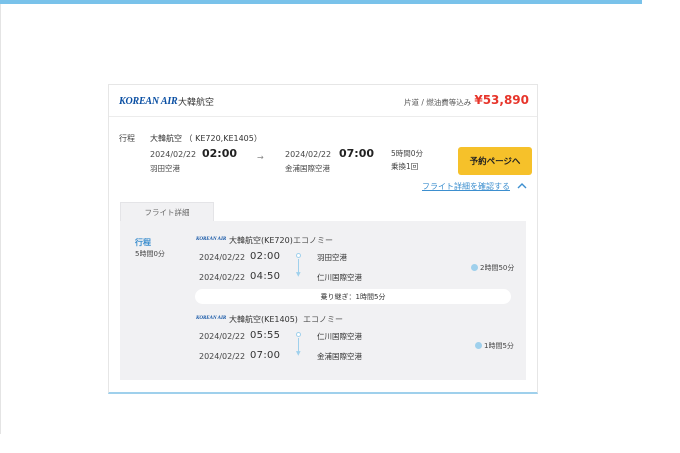  Describe the element at coordinates (150, 254) in the screenshot. I see `detail-trip-duration: 5時間0分` at that location.